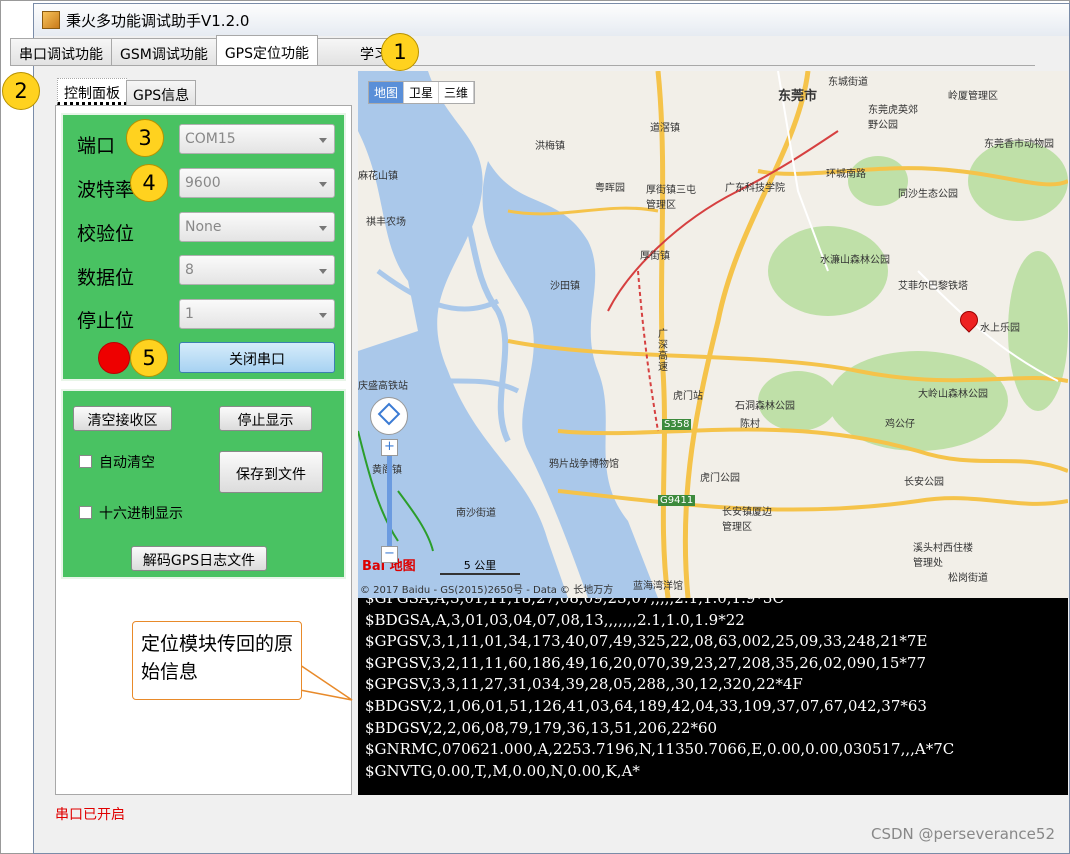 The image size is (1070, 854). What do you see at coordinates (21, 91) in the screenshot?
I see `step-badge-2: 2` at bounding box center [21, 91].